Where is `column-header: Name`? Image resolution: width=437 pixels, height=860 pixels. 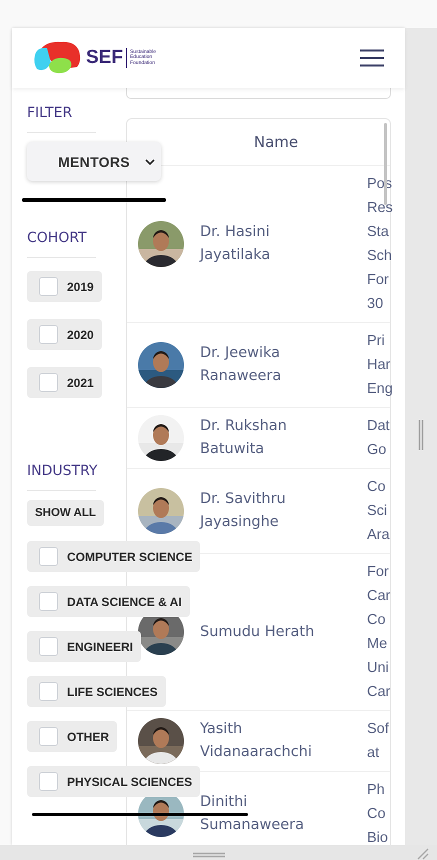
column-header: Name is located at coordinates (276, 142).